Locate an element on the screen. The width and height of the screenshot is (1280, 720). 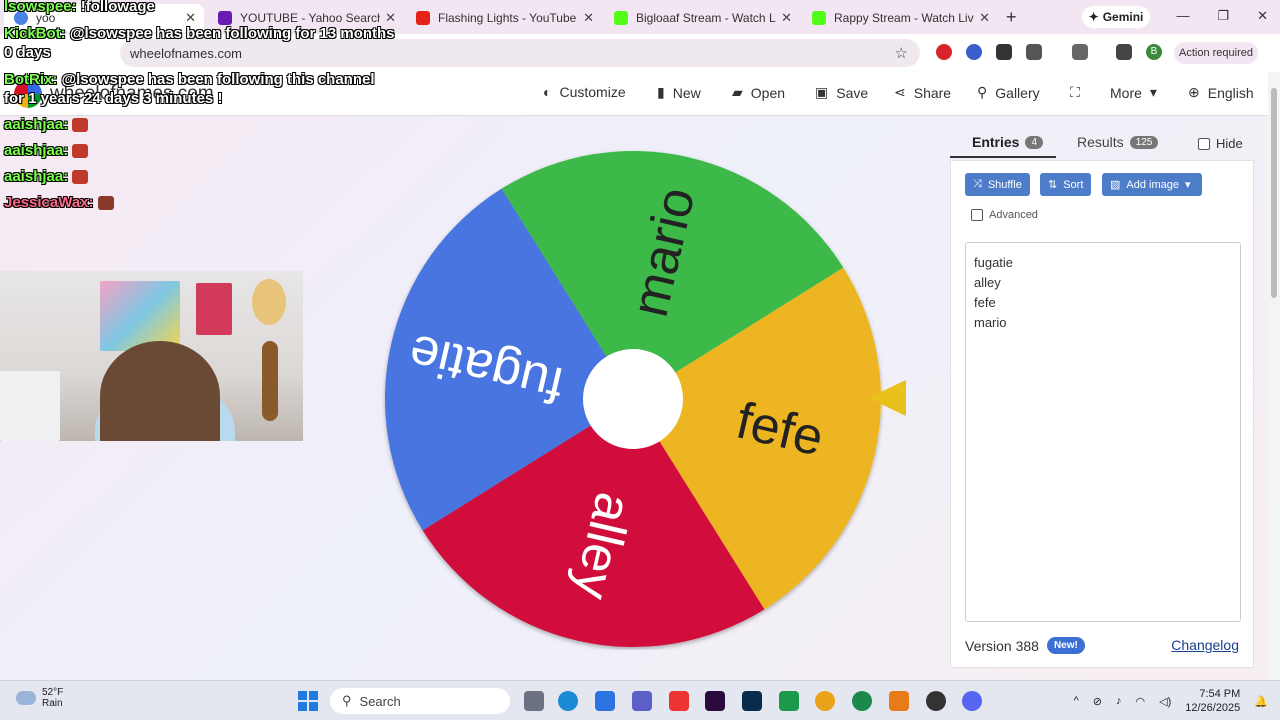
tab-title: Rappy Stream - Watch Live on is located at coordinates (904, 18).